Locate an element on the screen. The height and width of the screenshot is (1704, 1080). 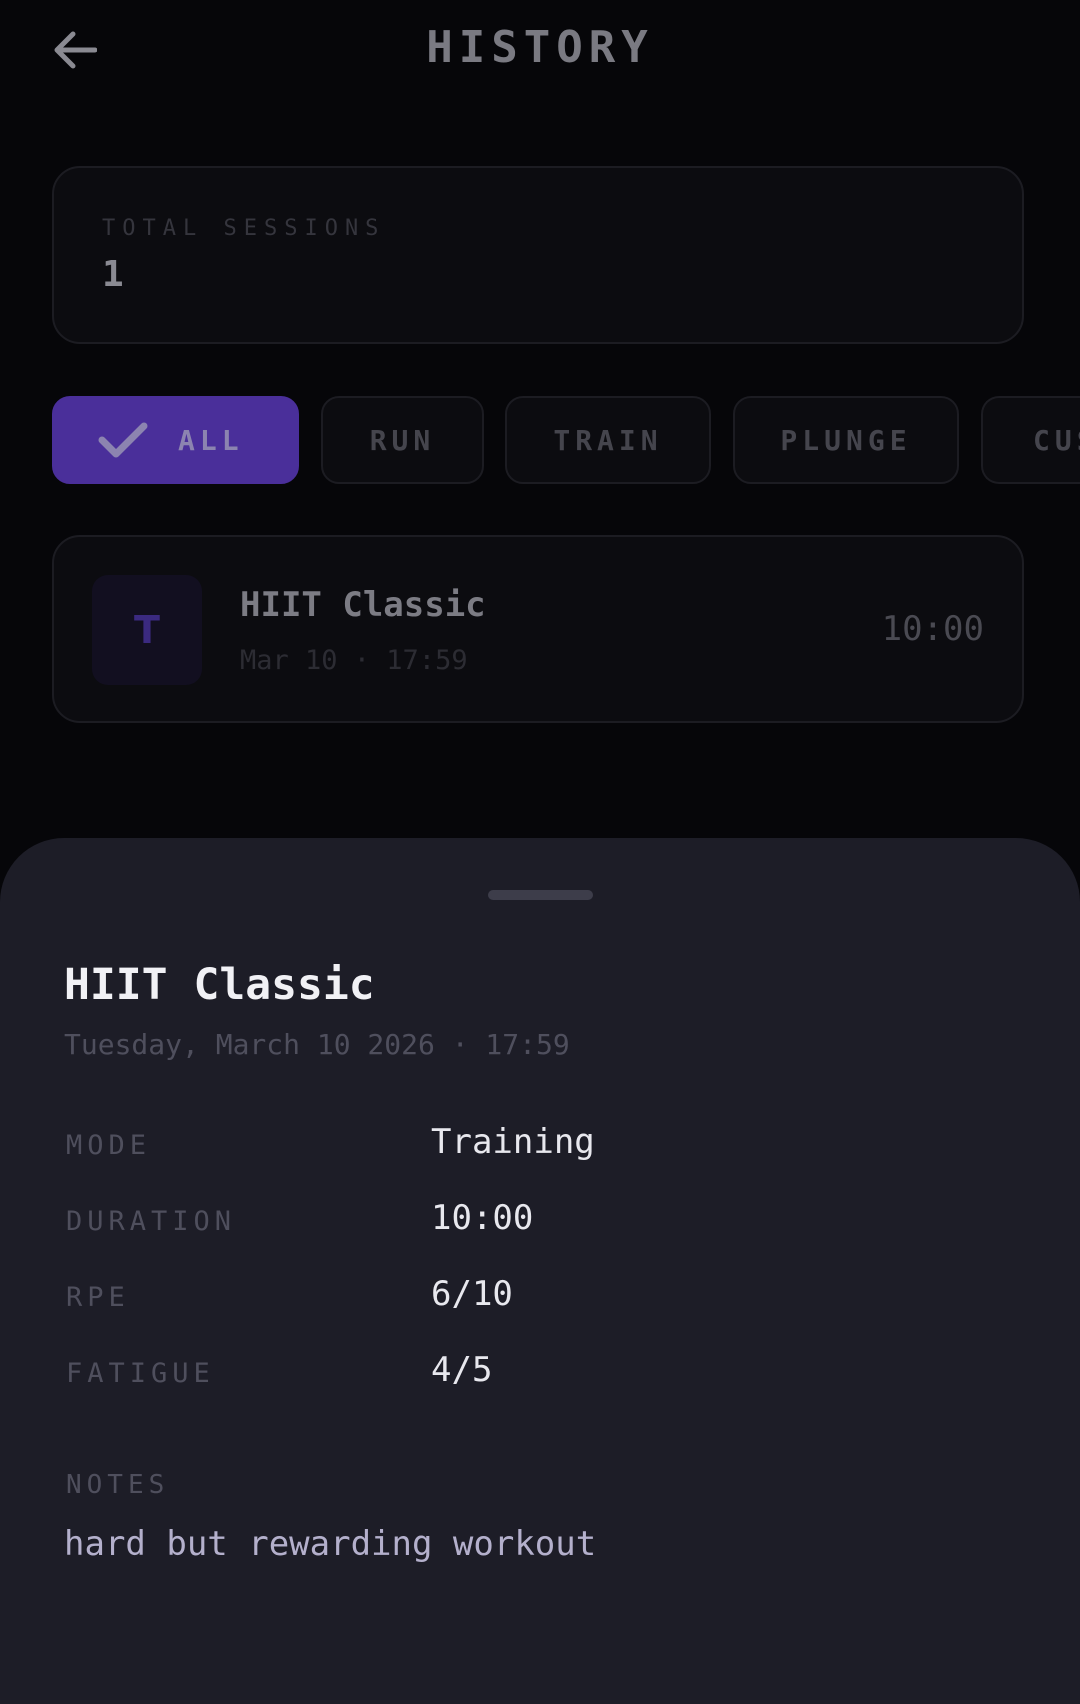
detail-label: MODE is located at coordinates (109, 1145).